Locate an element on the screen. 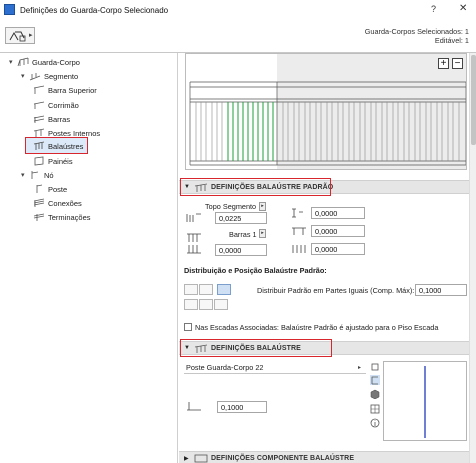 Image resolution: width=476 pixels, height=463 pixels. front-view-icon is located at coordinates (375, 380).